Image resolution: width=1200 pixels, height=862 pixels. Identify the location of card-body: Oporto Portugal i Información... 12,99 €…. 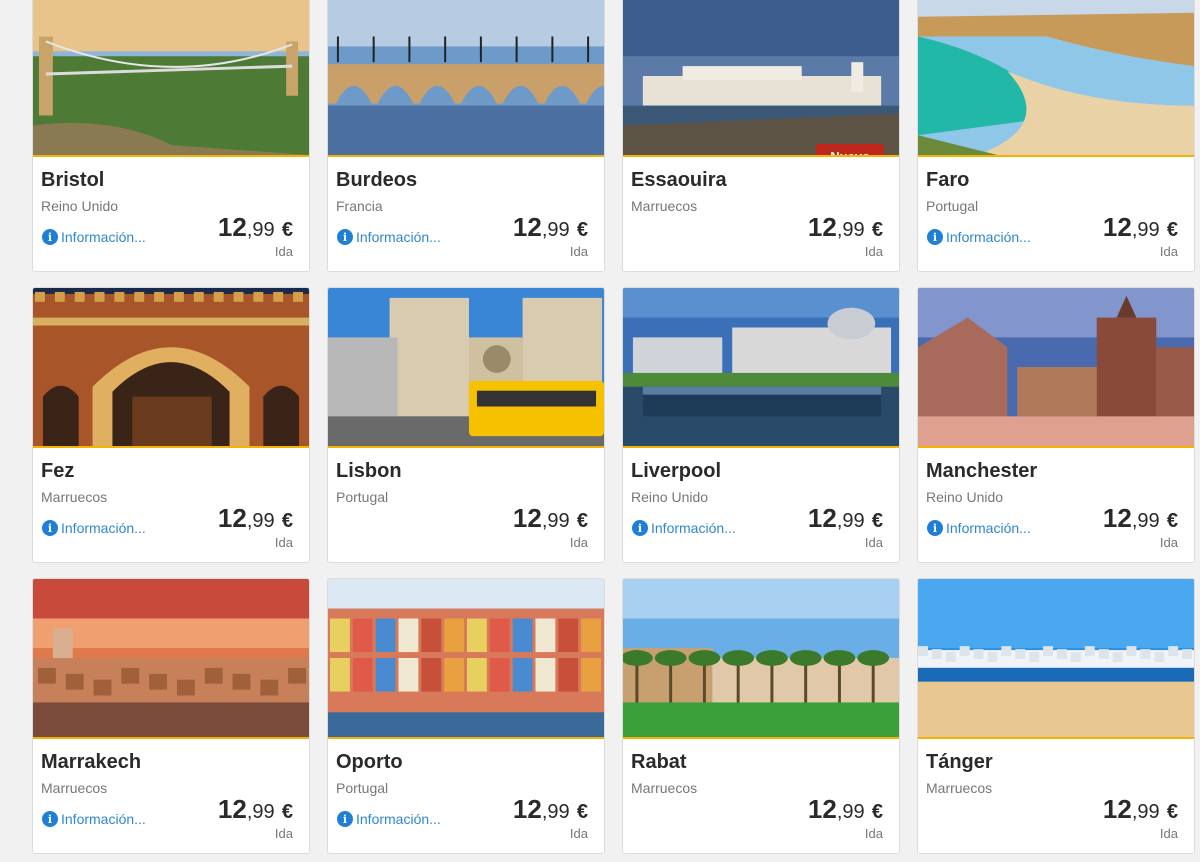
(466, 796).